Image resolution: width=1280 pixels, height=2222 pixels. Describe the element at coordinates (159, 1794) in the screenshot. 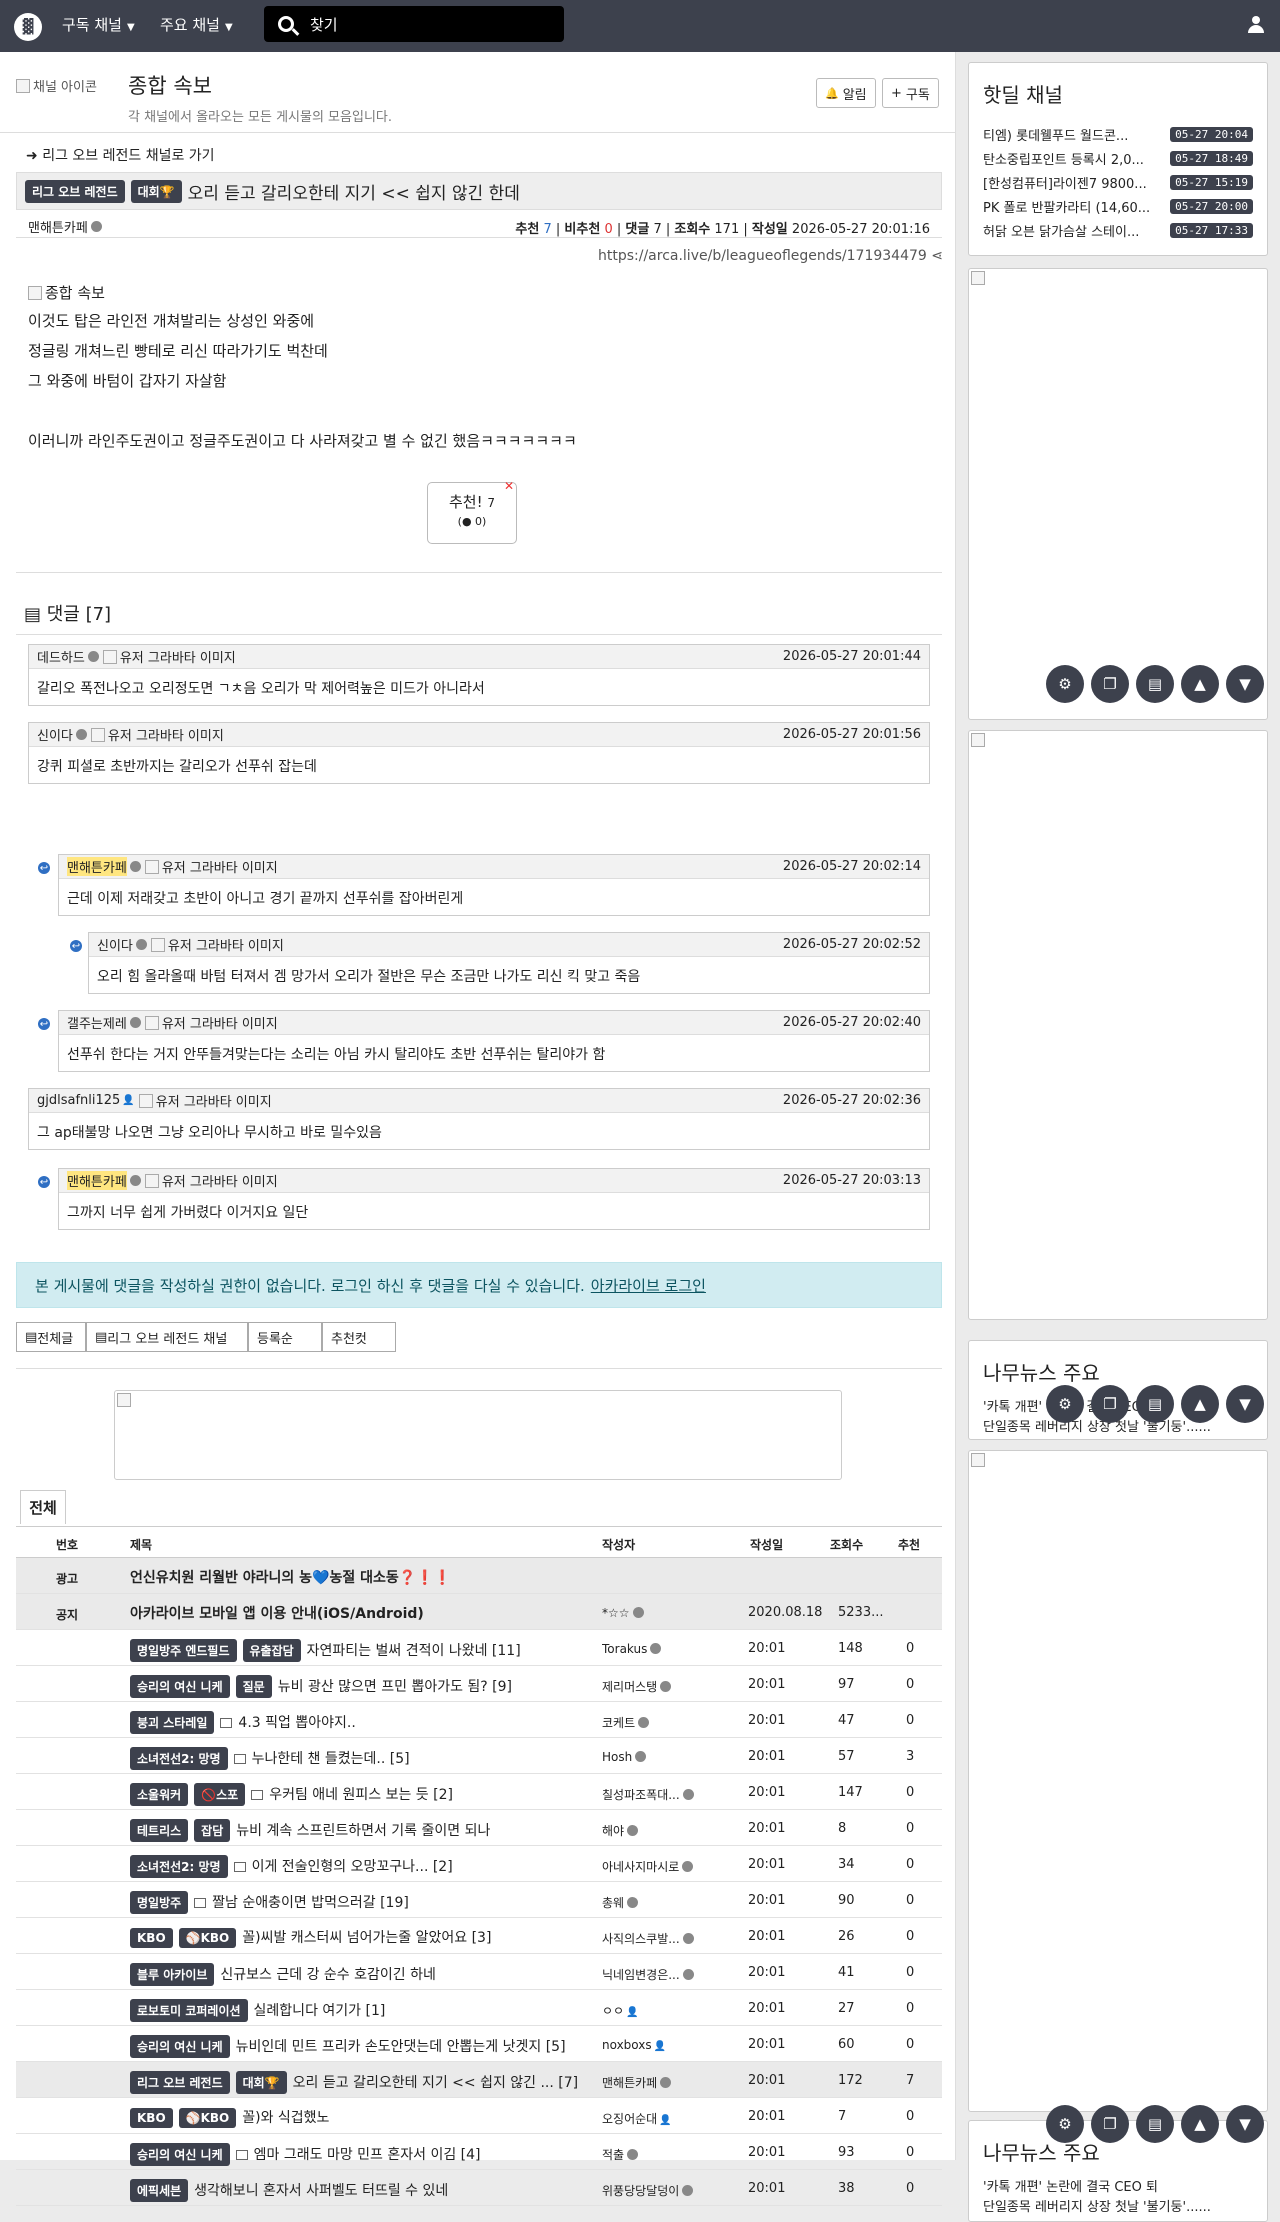

I see `category-badge: 소울워커` at that location.